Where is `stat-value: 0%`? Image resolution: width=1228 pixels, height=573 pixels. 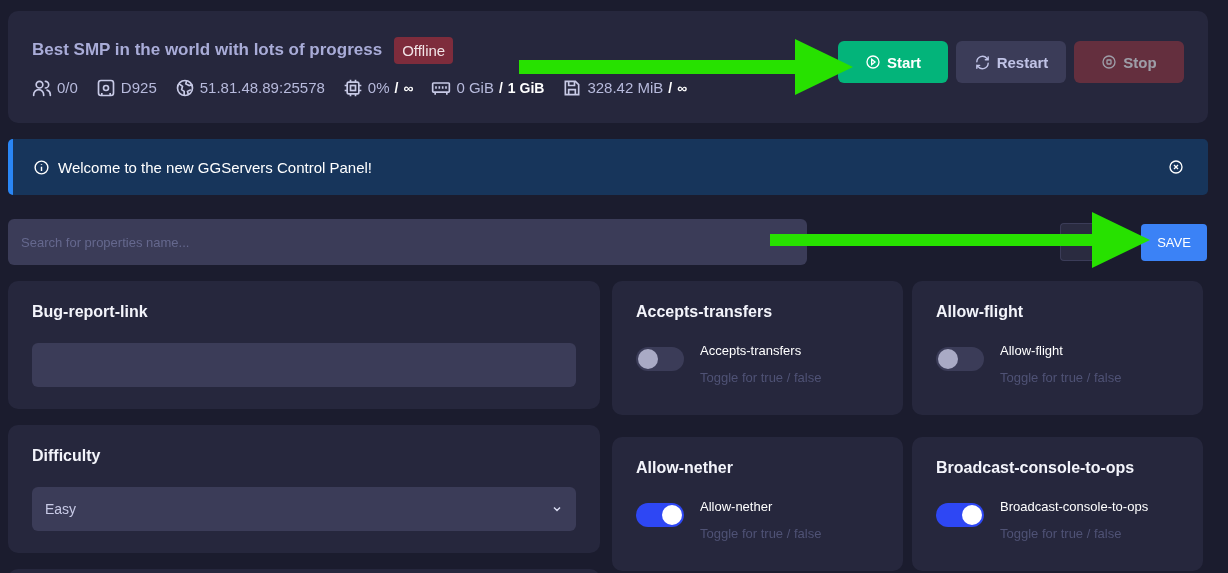
stat-value: 0% is located at coordinates (378, 87).